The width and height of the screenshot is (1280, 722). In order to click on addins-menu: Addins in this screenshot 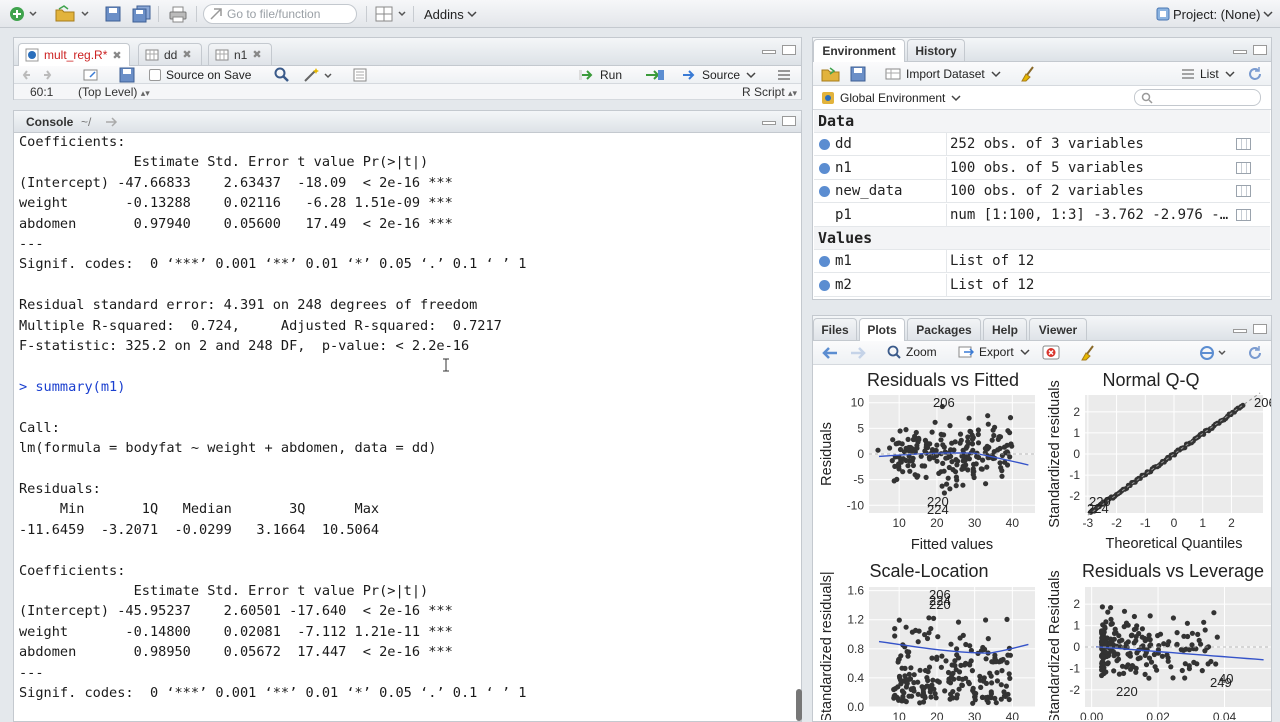, I will do `click(451, 14)`.